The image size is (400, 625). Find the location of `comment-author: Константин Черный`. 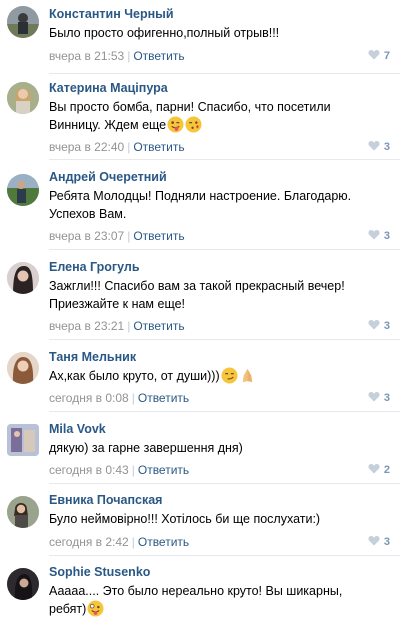

comment-author: Константин Черный is located at coordinates (219, 14).